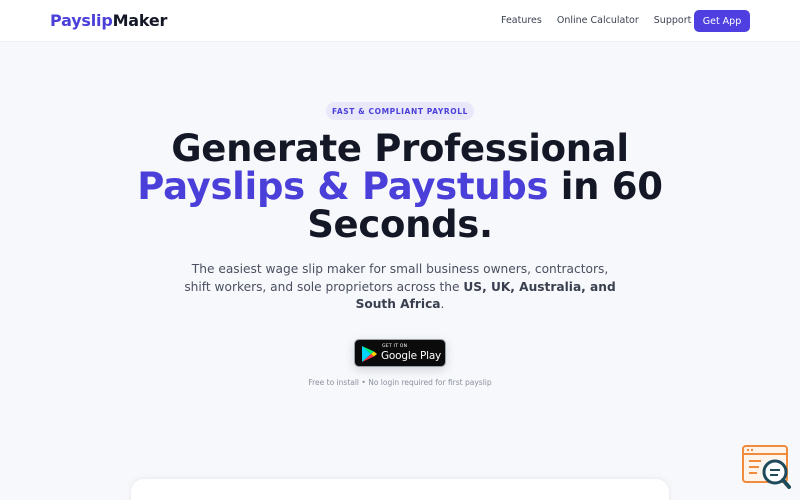  Describe the element at coordinates (400, 489) in the screenshot. I see `content-card` at that location.